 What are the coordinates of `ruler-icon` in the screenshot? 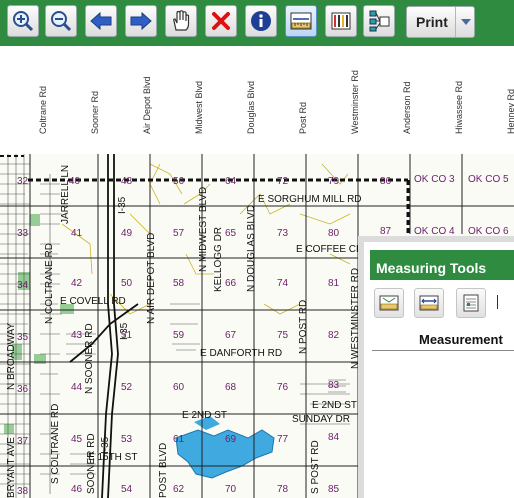 It's located at (301, 21).